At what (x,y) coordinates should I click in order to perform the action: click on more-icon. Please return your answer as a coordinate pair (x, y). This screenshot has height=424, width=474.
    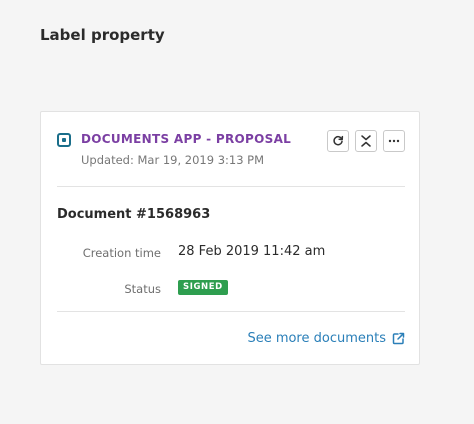
    Looking at the image, I should click on (394, 141).